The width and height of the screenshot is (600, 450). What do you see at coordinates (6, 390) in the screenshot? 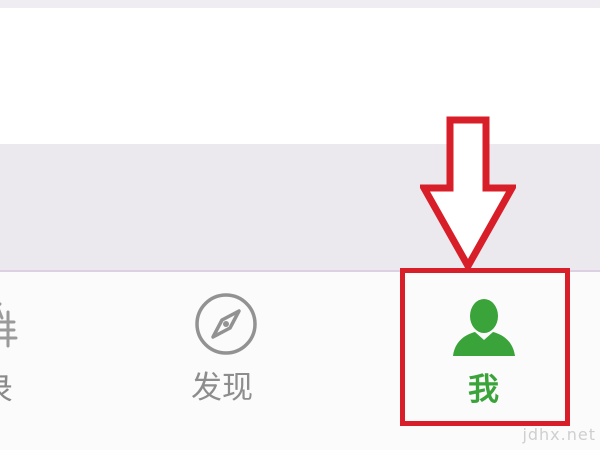
I see `tab-contacts-label: 录` at bounding box center [6, 390].